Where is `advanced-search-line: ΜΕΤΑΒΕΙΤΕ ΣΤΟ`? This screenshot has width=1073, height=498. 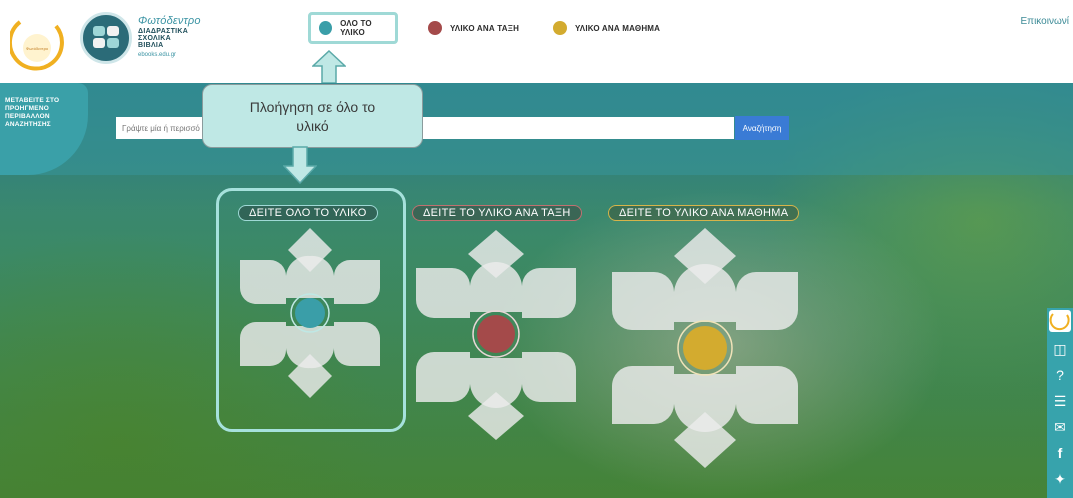 advanced-search-line: ΜΕΤΑΒΕΙΤΕ ΣΤΟ is located at coordinates (32, 100).